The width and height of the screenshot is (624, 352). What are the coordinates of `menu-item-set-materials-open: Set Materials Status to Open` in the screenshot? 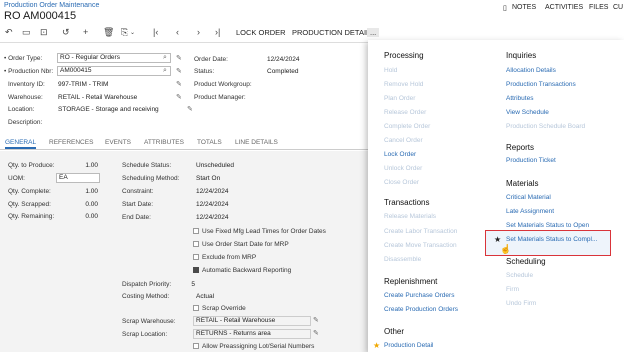 It's located at (547, 225).